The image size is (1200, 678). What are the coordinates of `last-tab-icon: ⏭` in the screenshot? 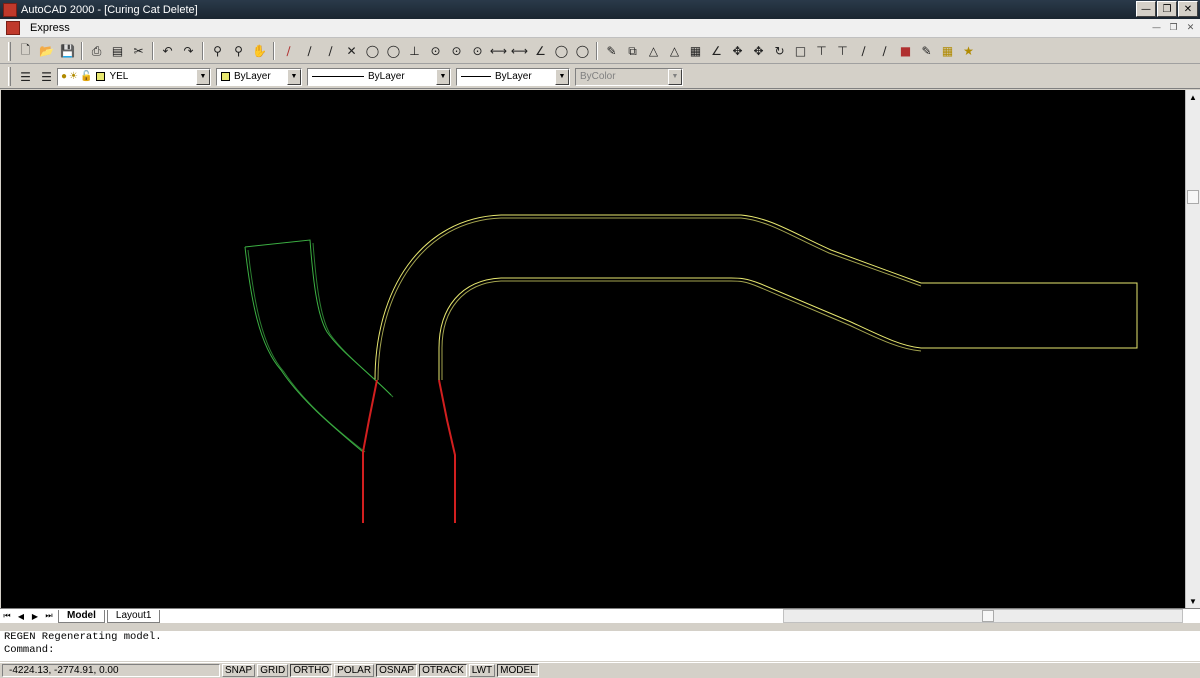 It's located at (49, 616).